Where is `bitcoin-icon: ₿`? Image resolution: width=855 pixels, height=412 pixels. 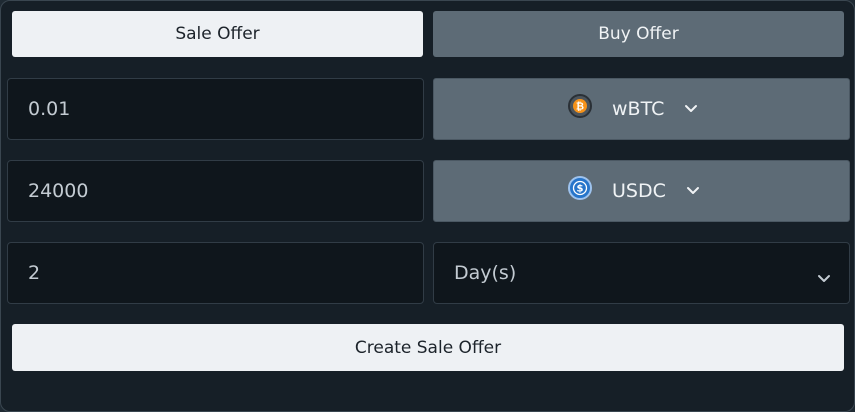 bitcoin-icon: ₿ is located at coordinates (580, 106).